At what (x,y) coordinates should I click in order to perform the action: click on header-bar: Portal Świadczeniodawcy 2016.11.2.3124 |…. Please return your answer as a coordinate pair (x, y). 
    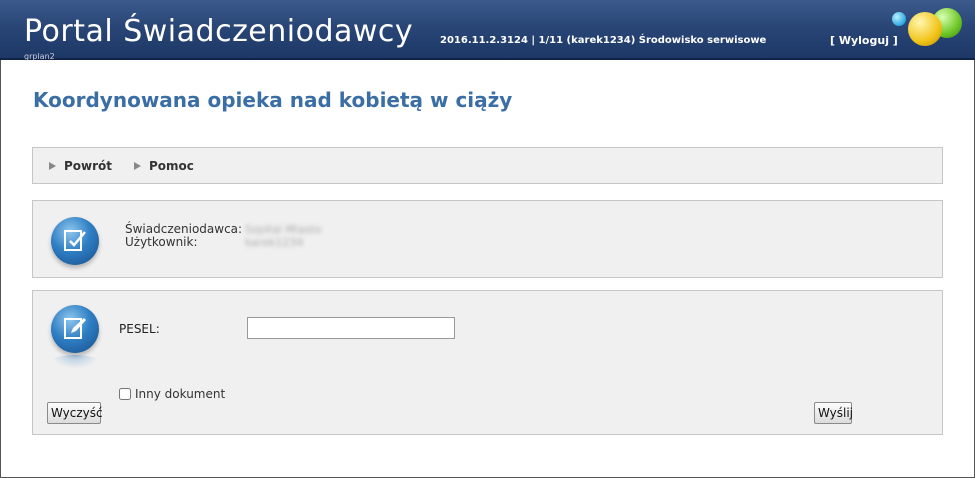
    Looking at the image, I should click on (487, 30).